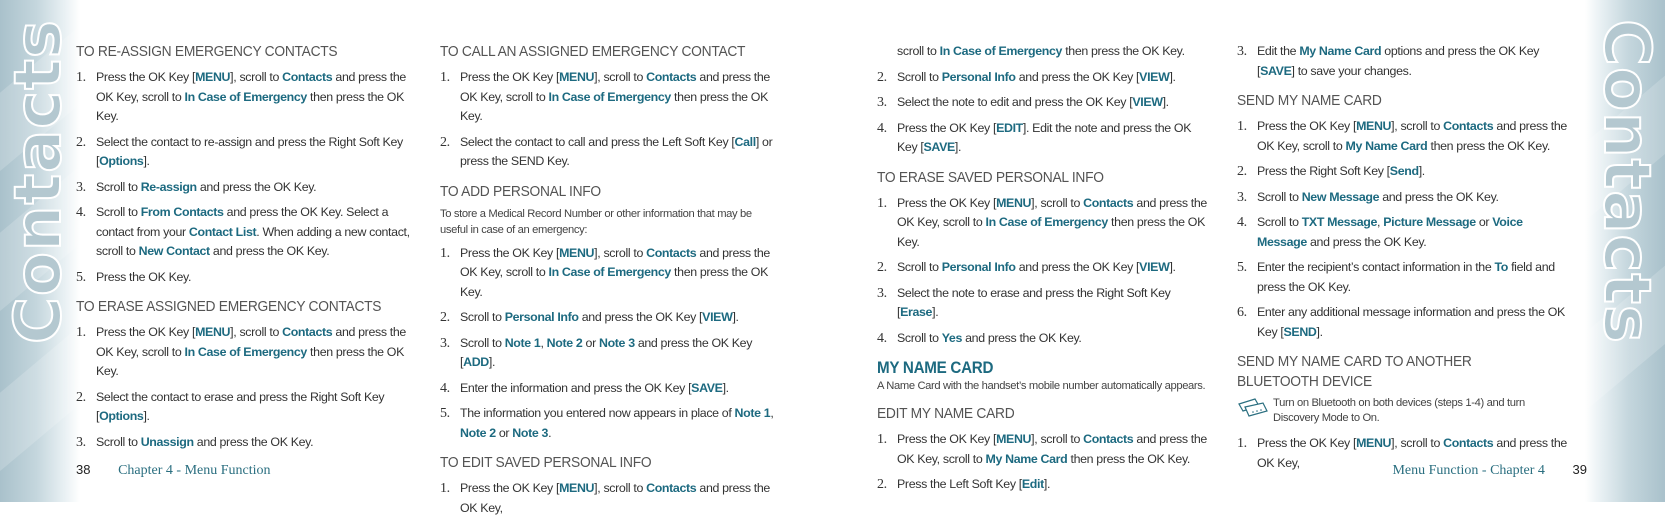  What do you see at coordinates (1242, 267) in the screenshot?
I see `step-number: 5.` at bounding box center [1242, 267].